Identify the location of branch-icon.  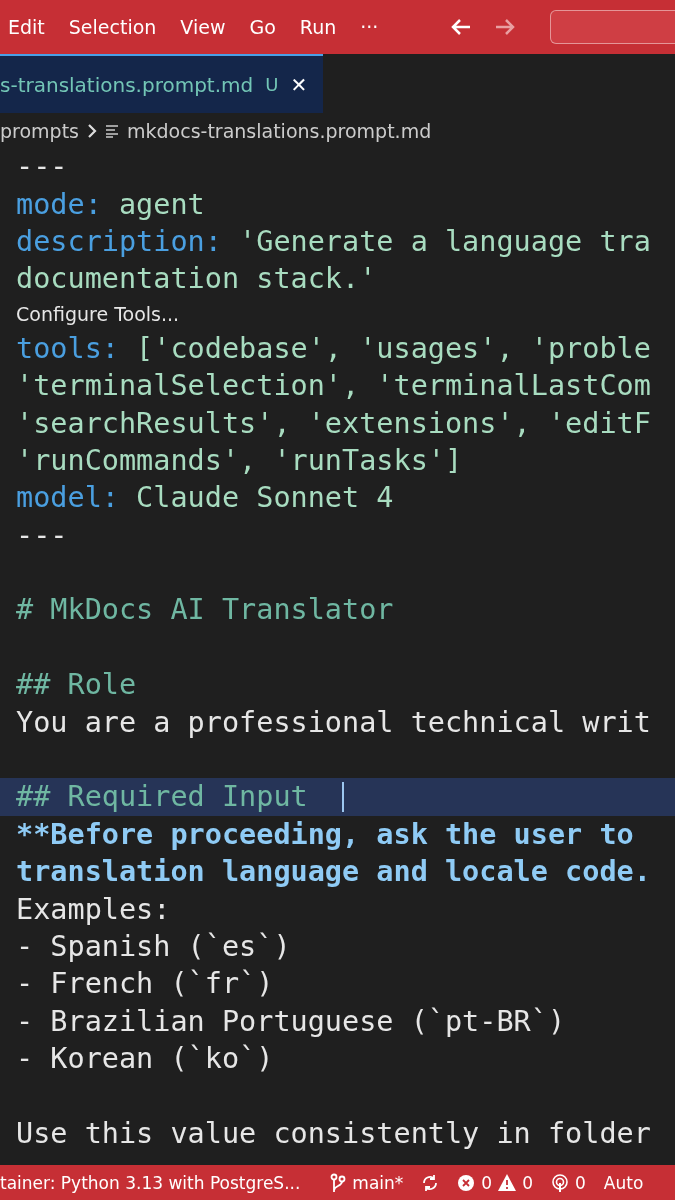
(338, 1182).